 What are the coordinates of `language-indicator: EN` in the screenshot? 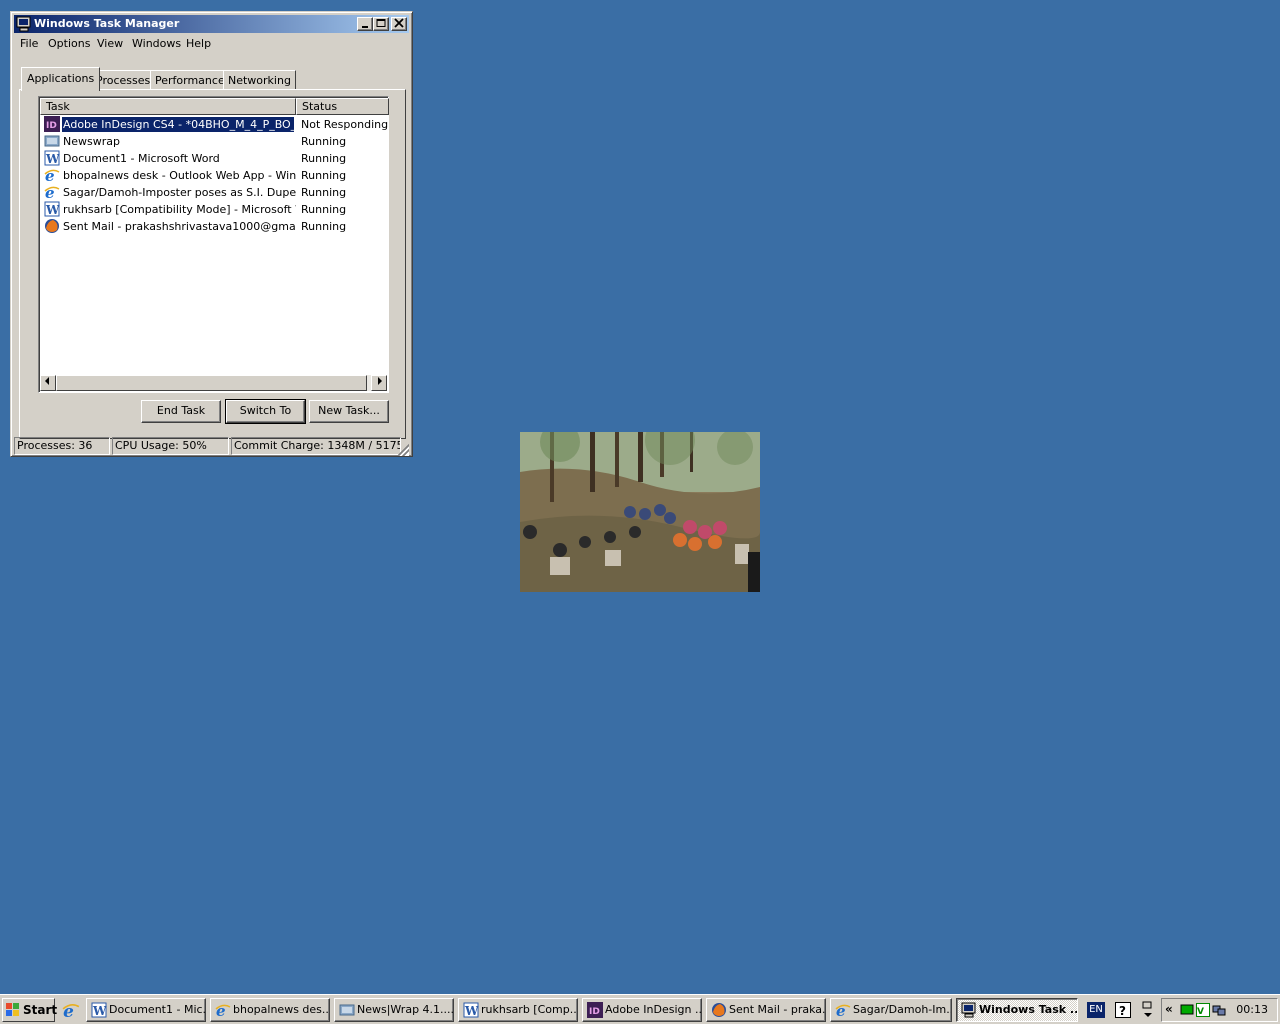 It's located at (1096, 1010).